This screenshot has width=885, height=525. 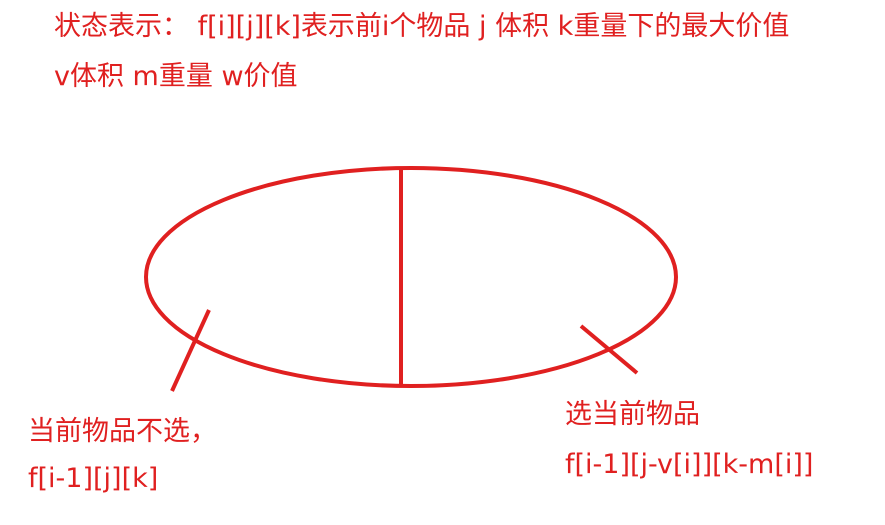 I want to click on left-pointer-line, so click(x=190, y=350).